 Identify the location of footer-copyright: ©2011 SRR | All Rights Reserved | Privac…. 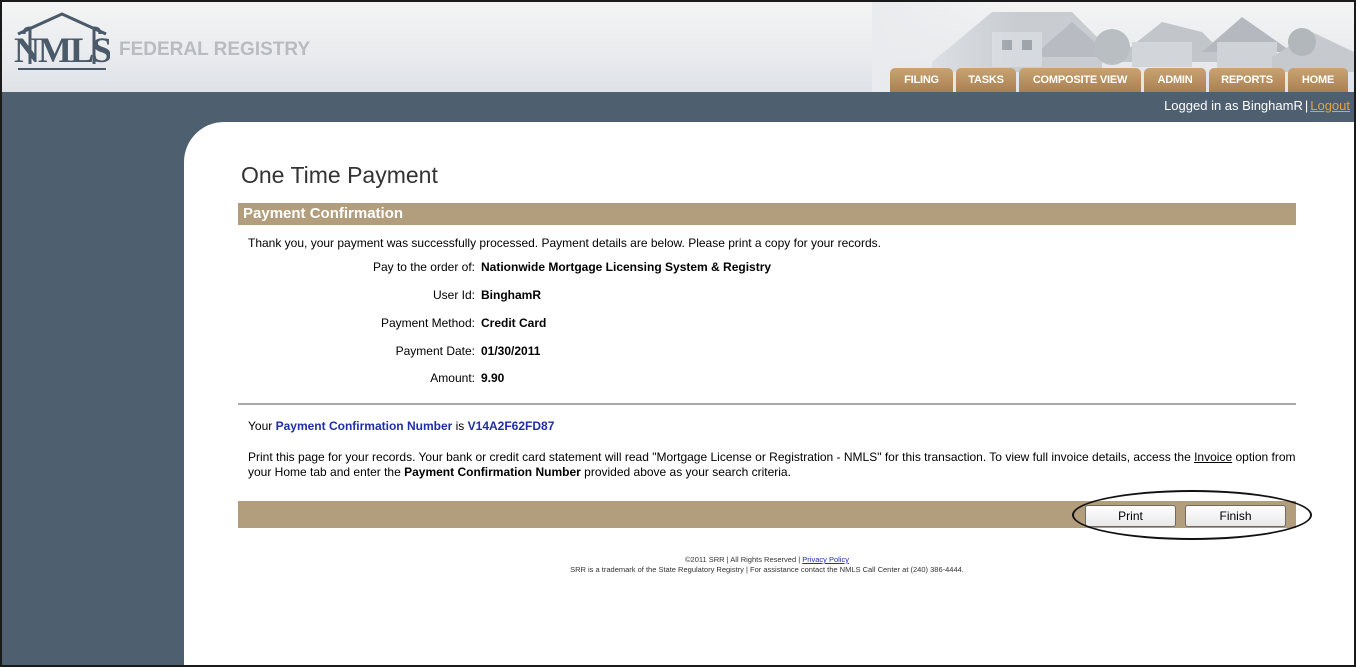
(767, 559).